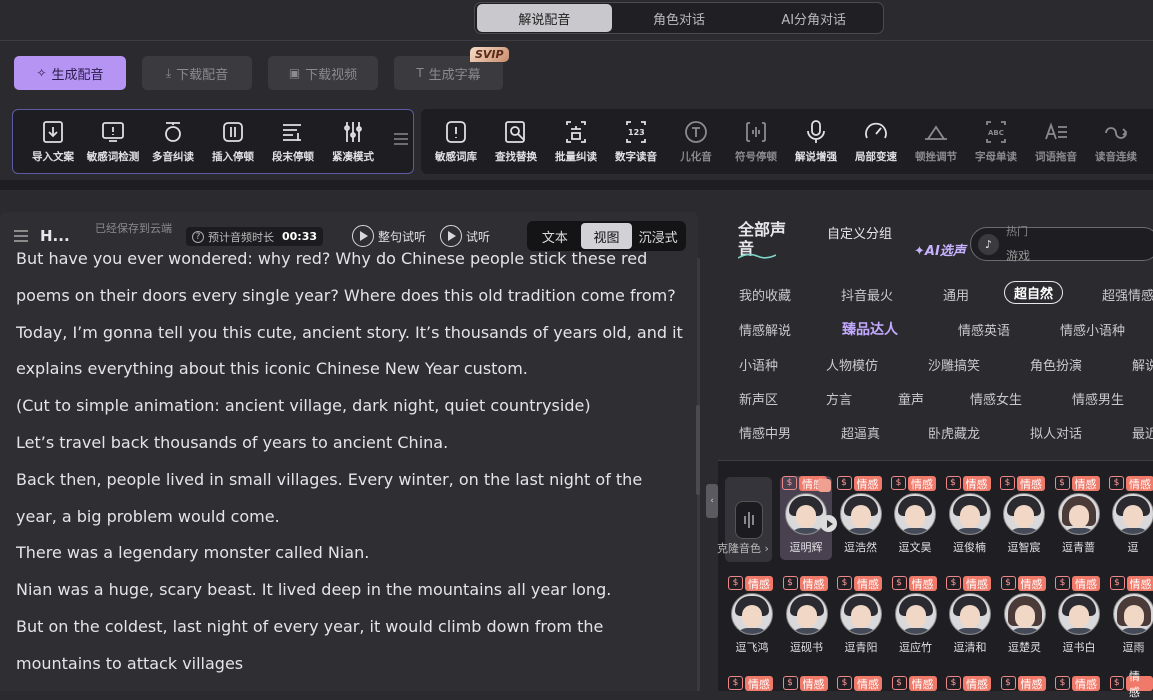  Describe the element at coordinates (197, 73) in the screenshot. I see `download-voice-button: ⤓ 下载配音` at that location.